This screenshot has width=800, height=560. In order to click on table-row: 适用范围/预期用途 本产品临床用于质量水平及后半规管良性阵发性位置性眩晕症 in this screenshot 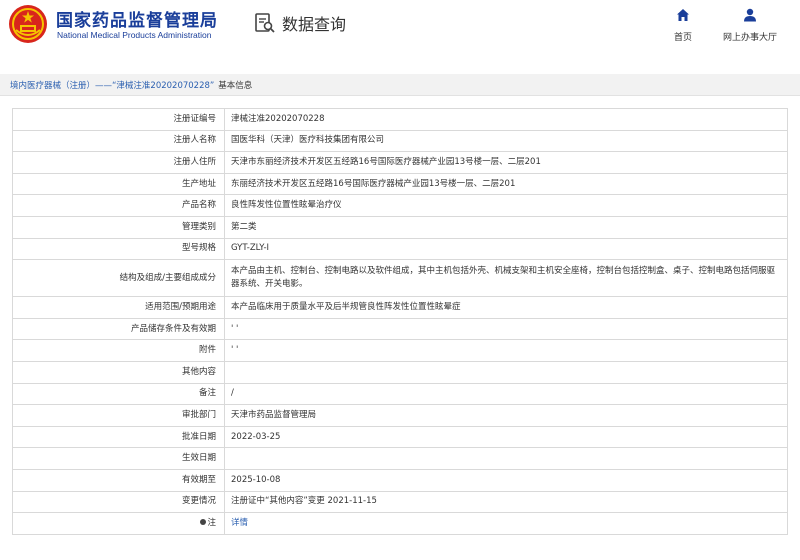, I will do `click(400, 307)`.